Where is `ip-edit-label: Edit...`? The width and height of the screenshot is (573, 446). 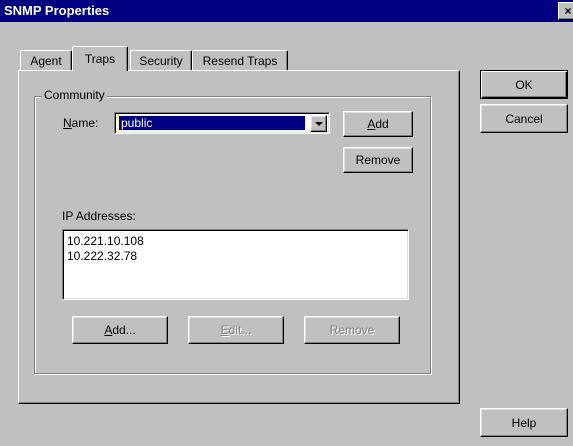
ip-edit-label: Edit... is located at coordinates (236, 330).